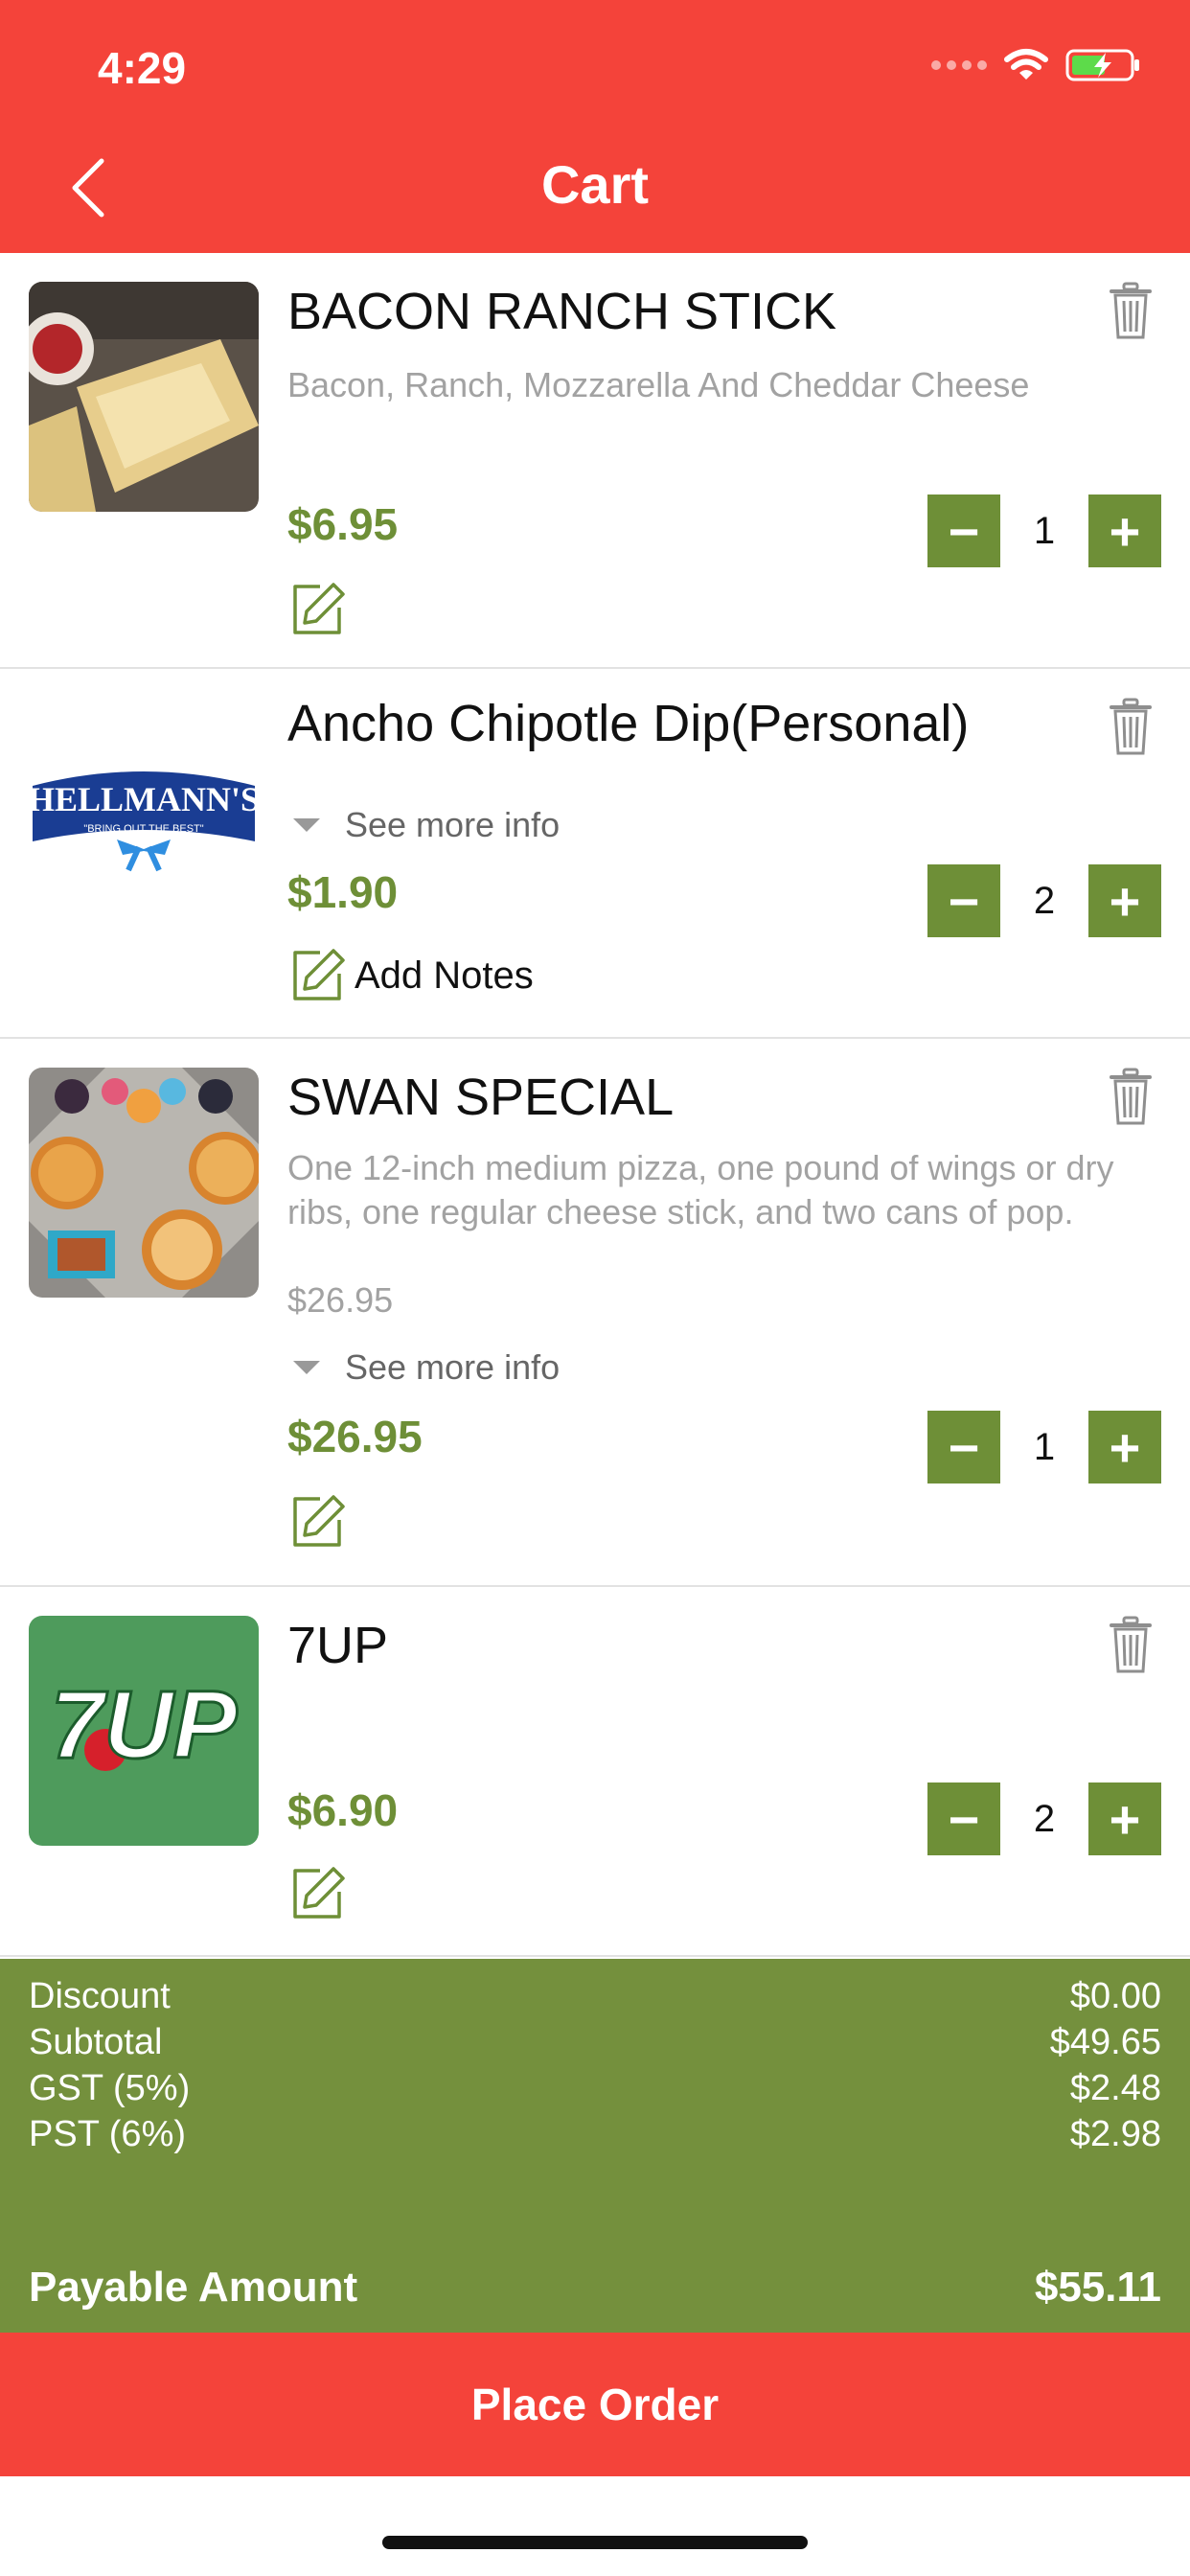  Describe the element at coordinates (96, 2042) in the screenshot. I see `summary-label: Subtotal` at that location.